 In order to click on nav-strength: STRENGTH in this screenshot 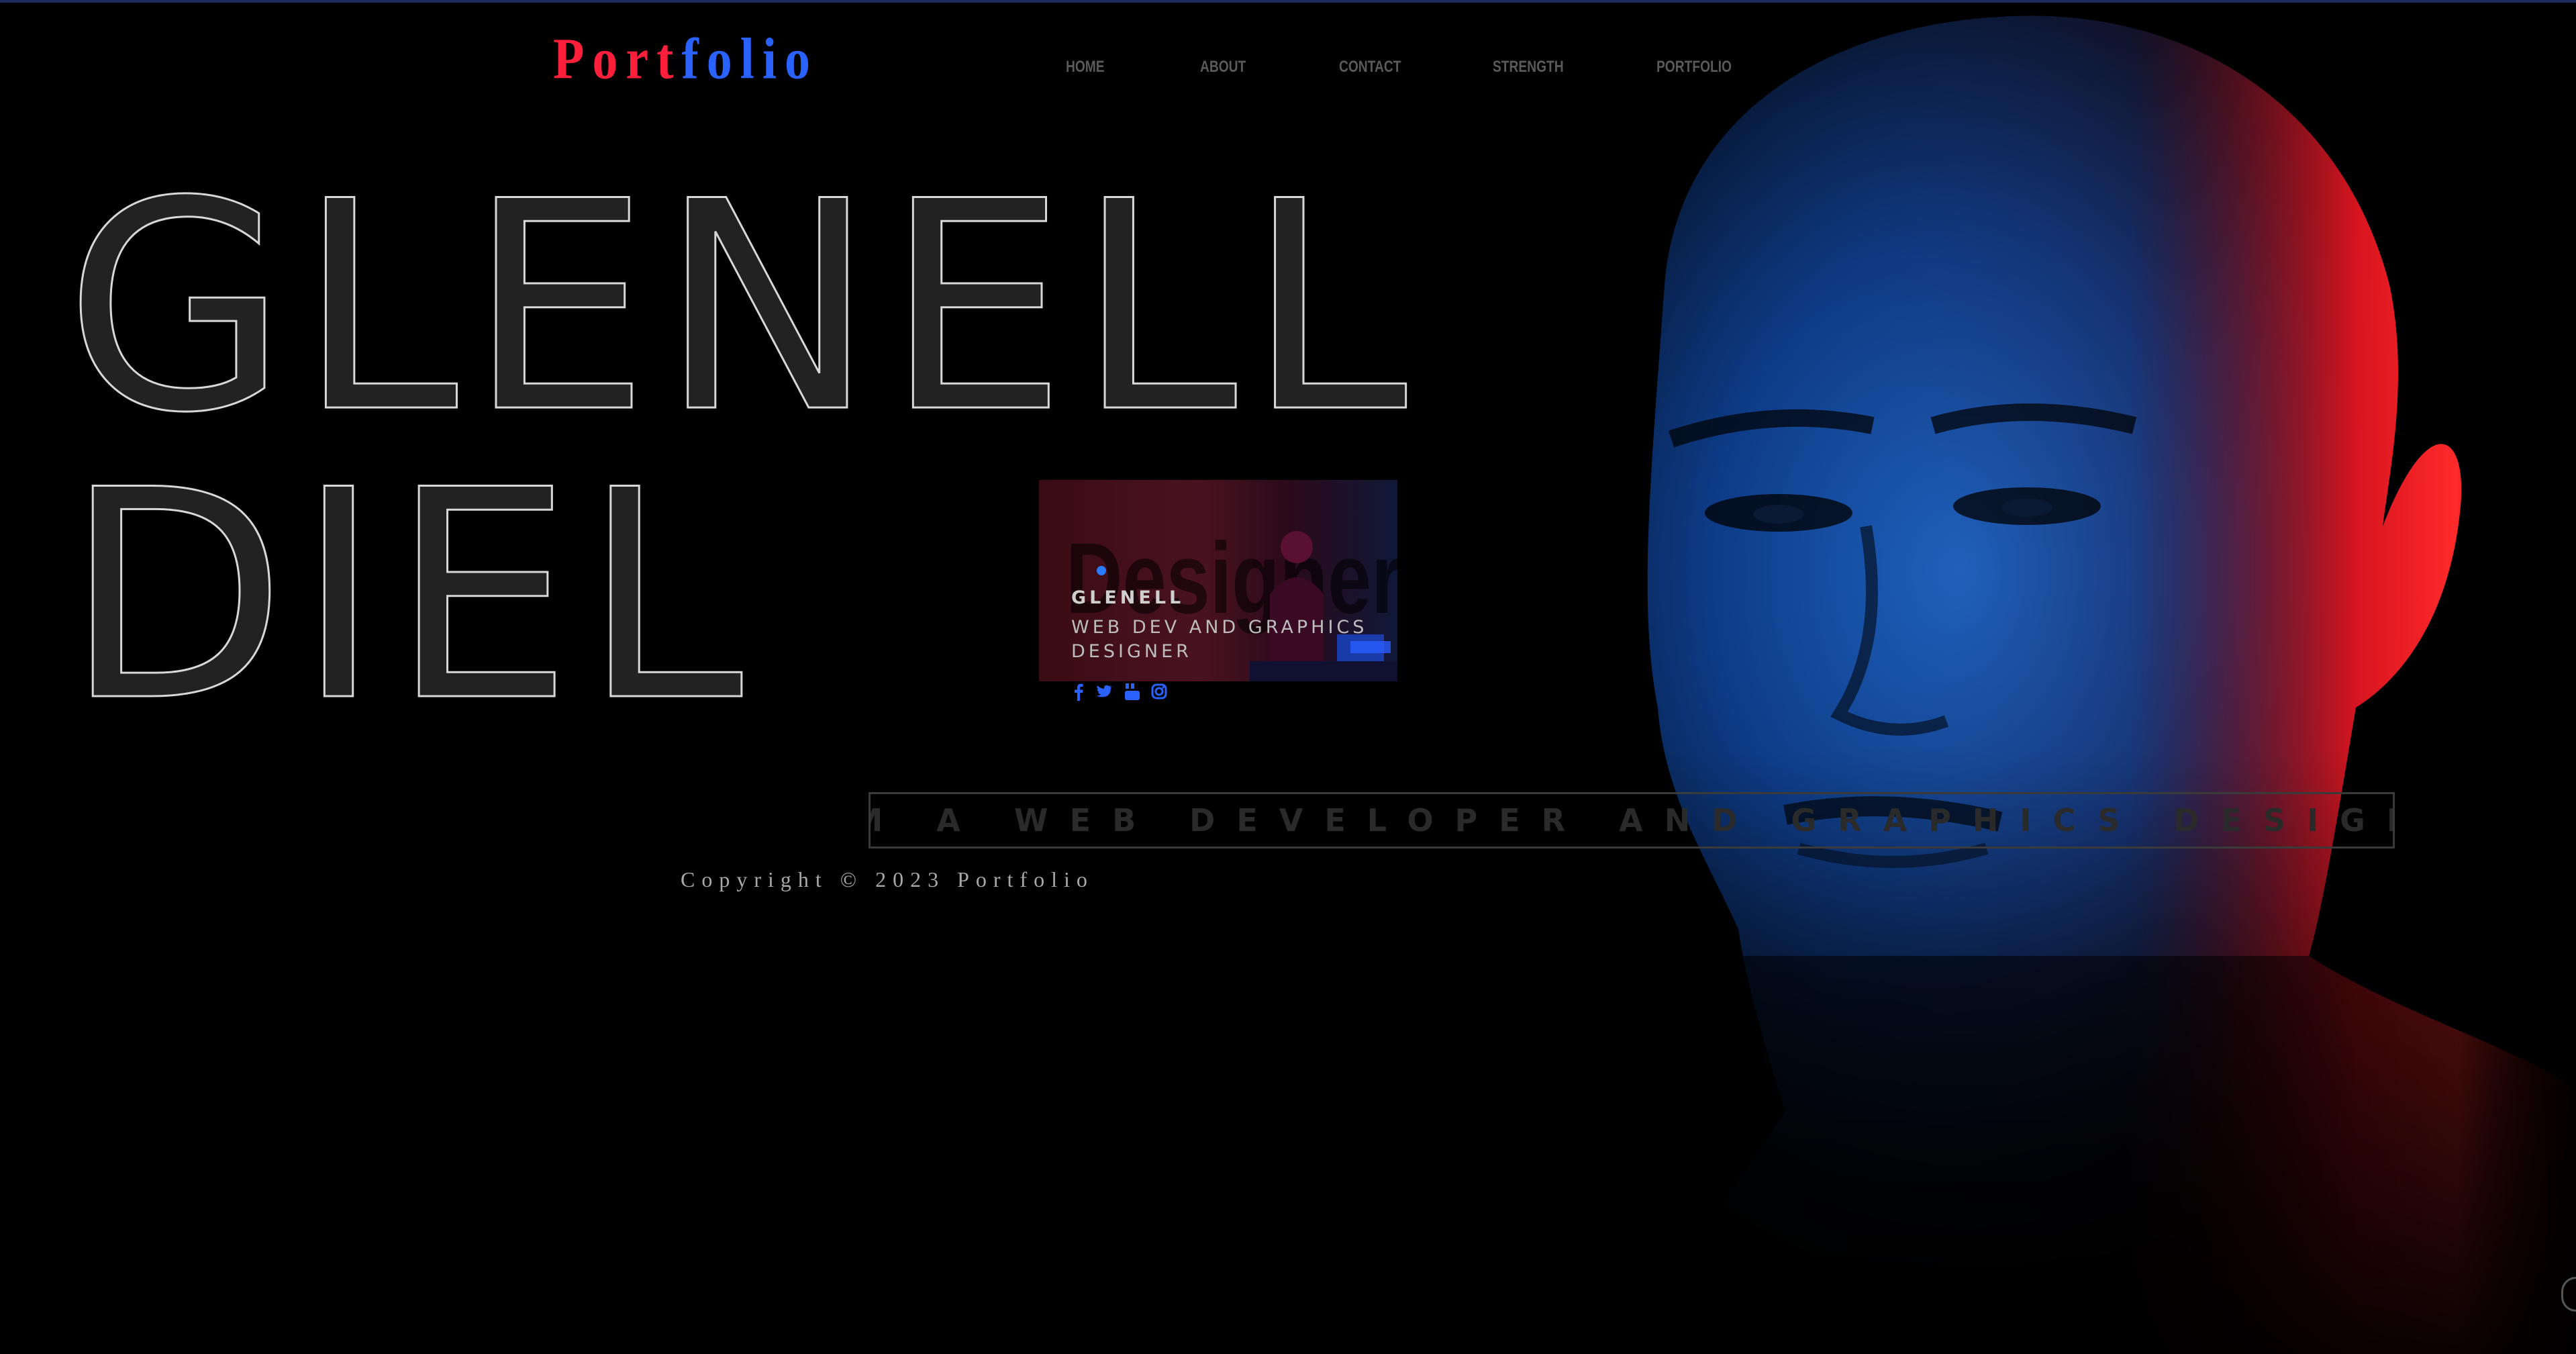, I will do `click(1528, 67)`.